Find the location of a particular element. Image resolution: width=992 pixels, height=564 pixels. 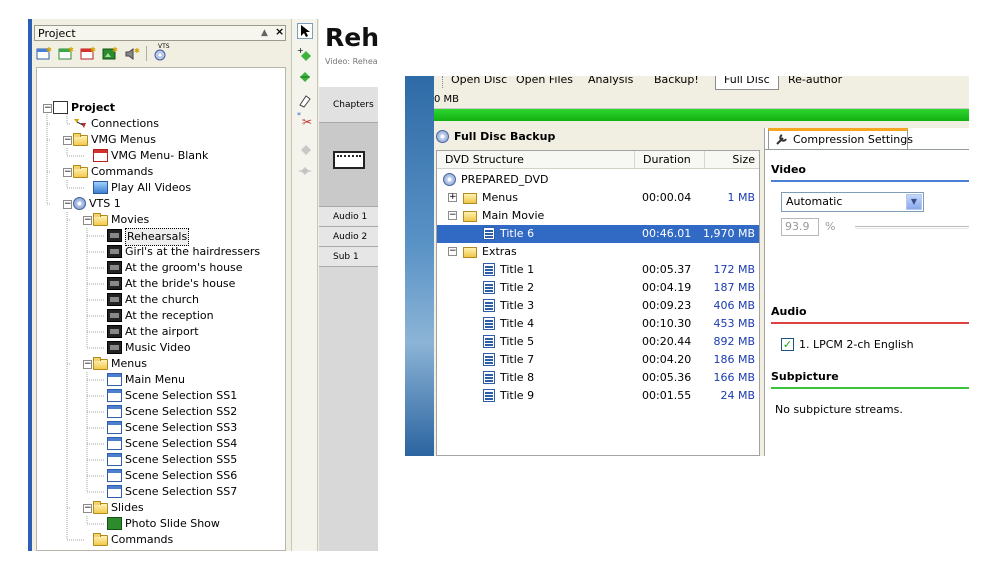

cut-tool-icon: * ✂ is located at coordinates (305, 120).